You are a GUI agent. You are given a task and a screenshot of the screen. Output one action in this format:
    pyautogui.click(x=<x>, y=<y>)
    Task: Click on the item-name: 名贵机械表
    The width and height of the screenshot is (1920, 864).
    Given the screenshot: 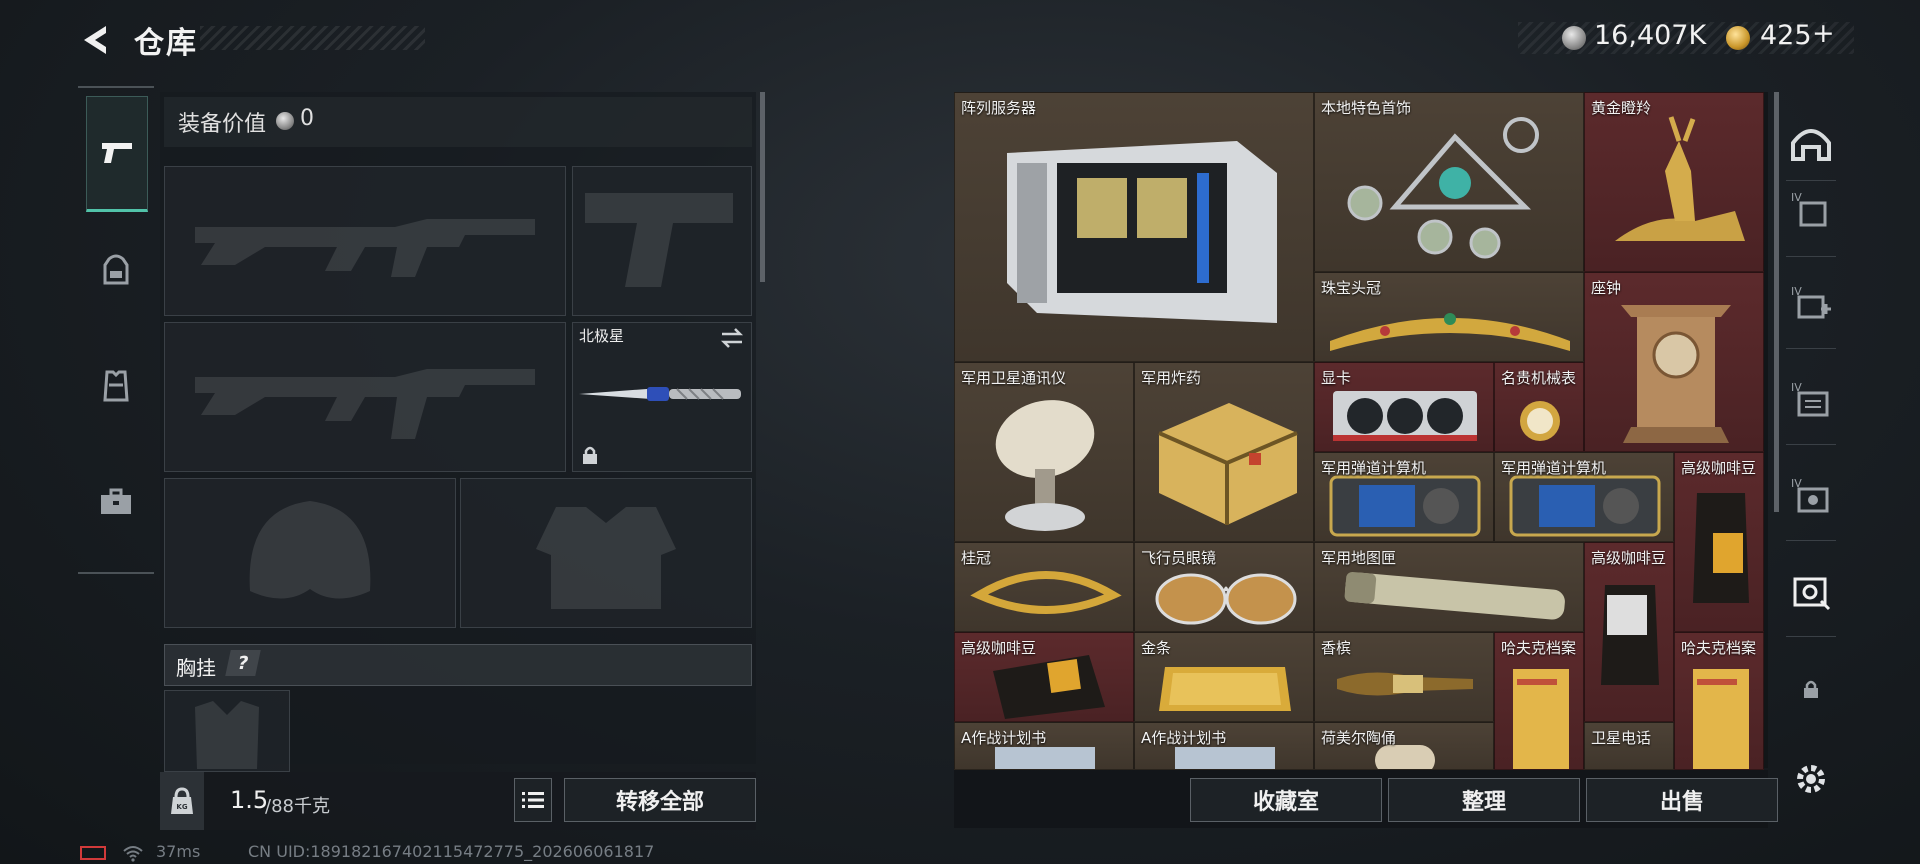 What is the action you would take?
    pyautogui.click(x=1539, y=378)
    